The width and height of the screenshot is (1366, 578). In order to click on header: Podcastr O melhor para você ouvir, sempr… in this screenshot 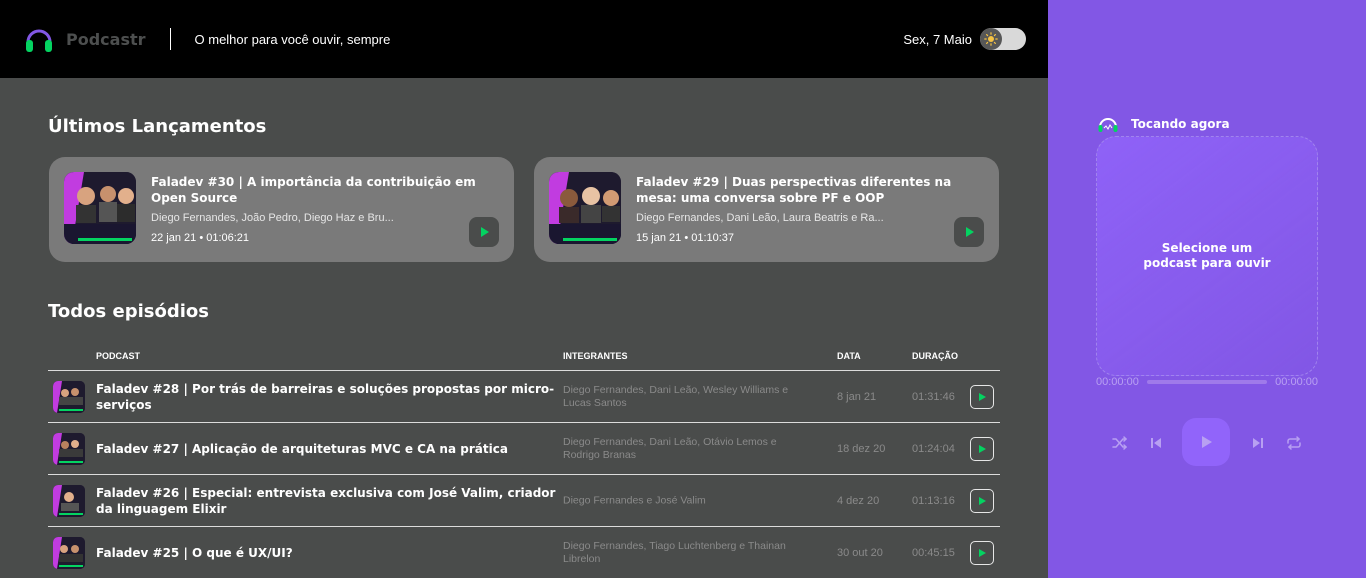, I will do `click(524, 39)`.